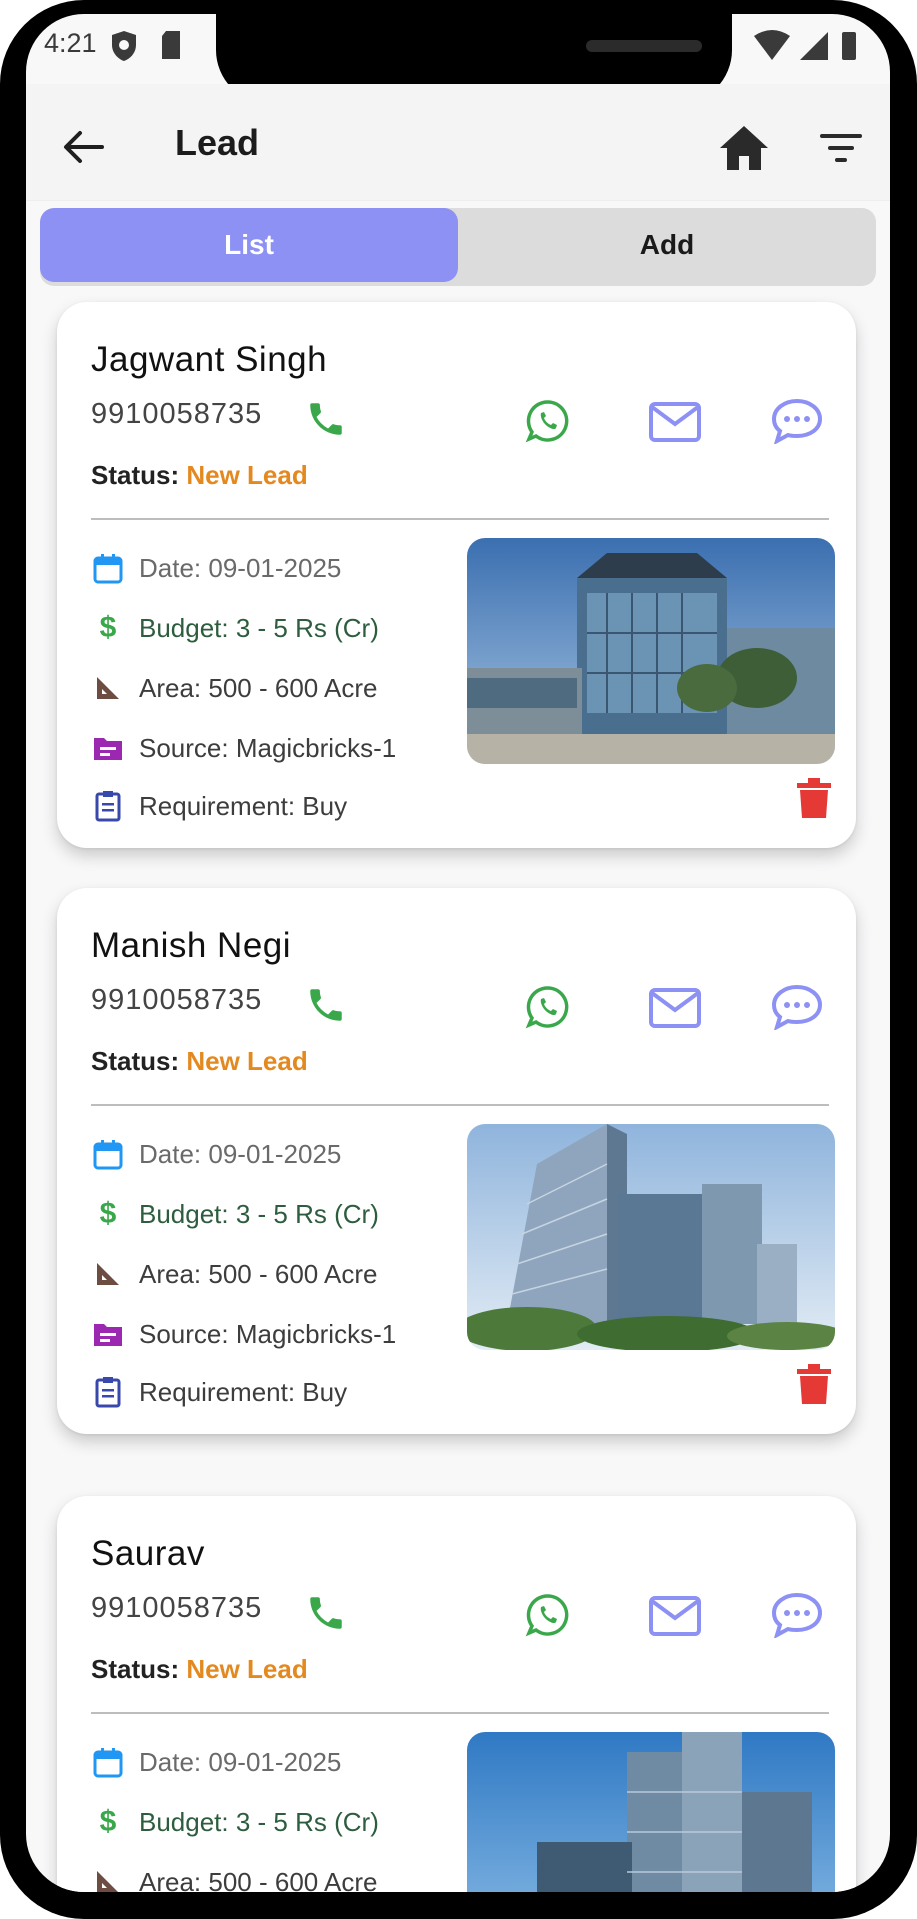  I want to click on app-bar: Lead, so click(458, 142).